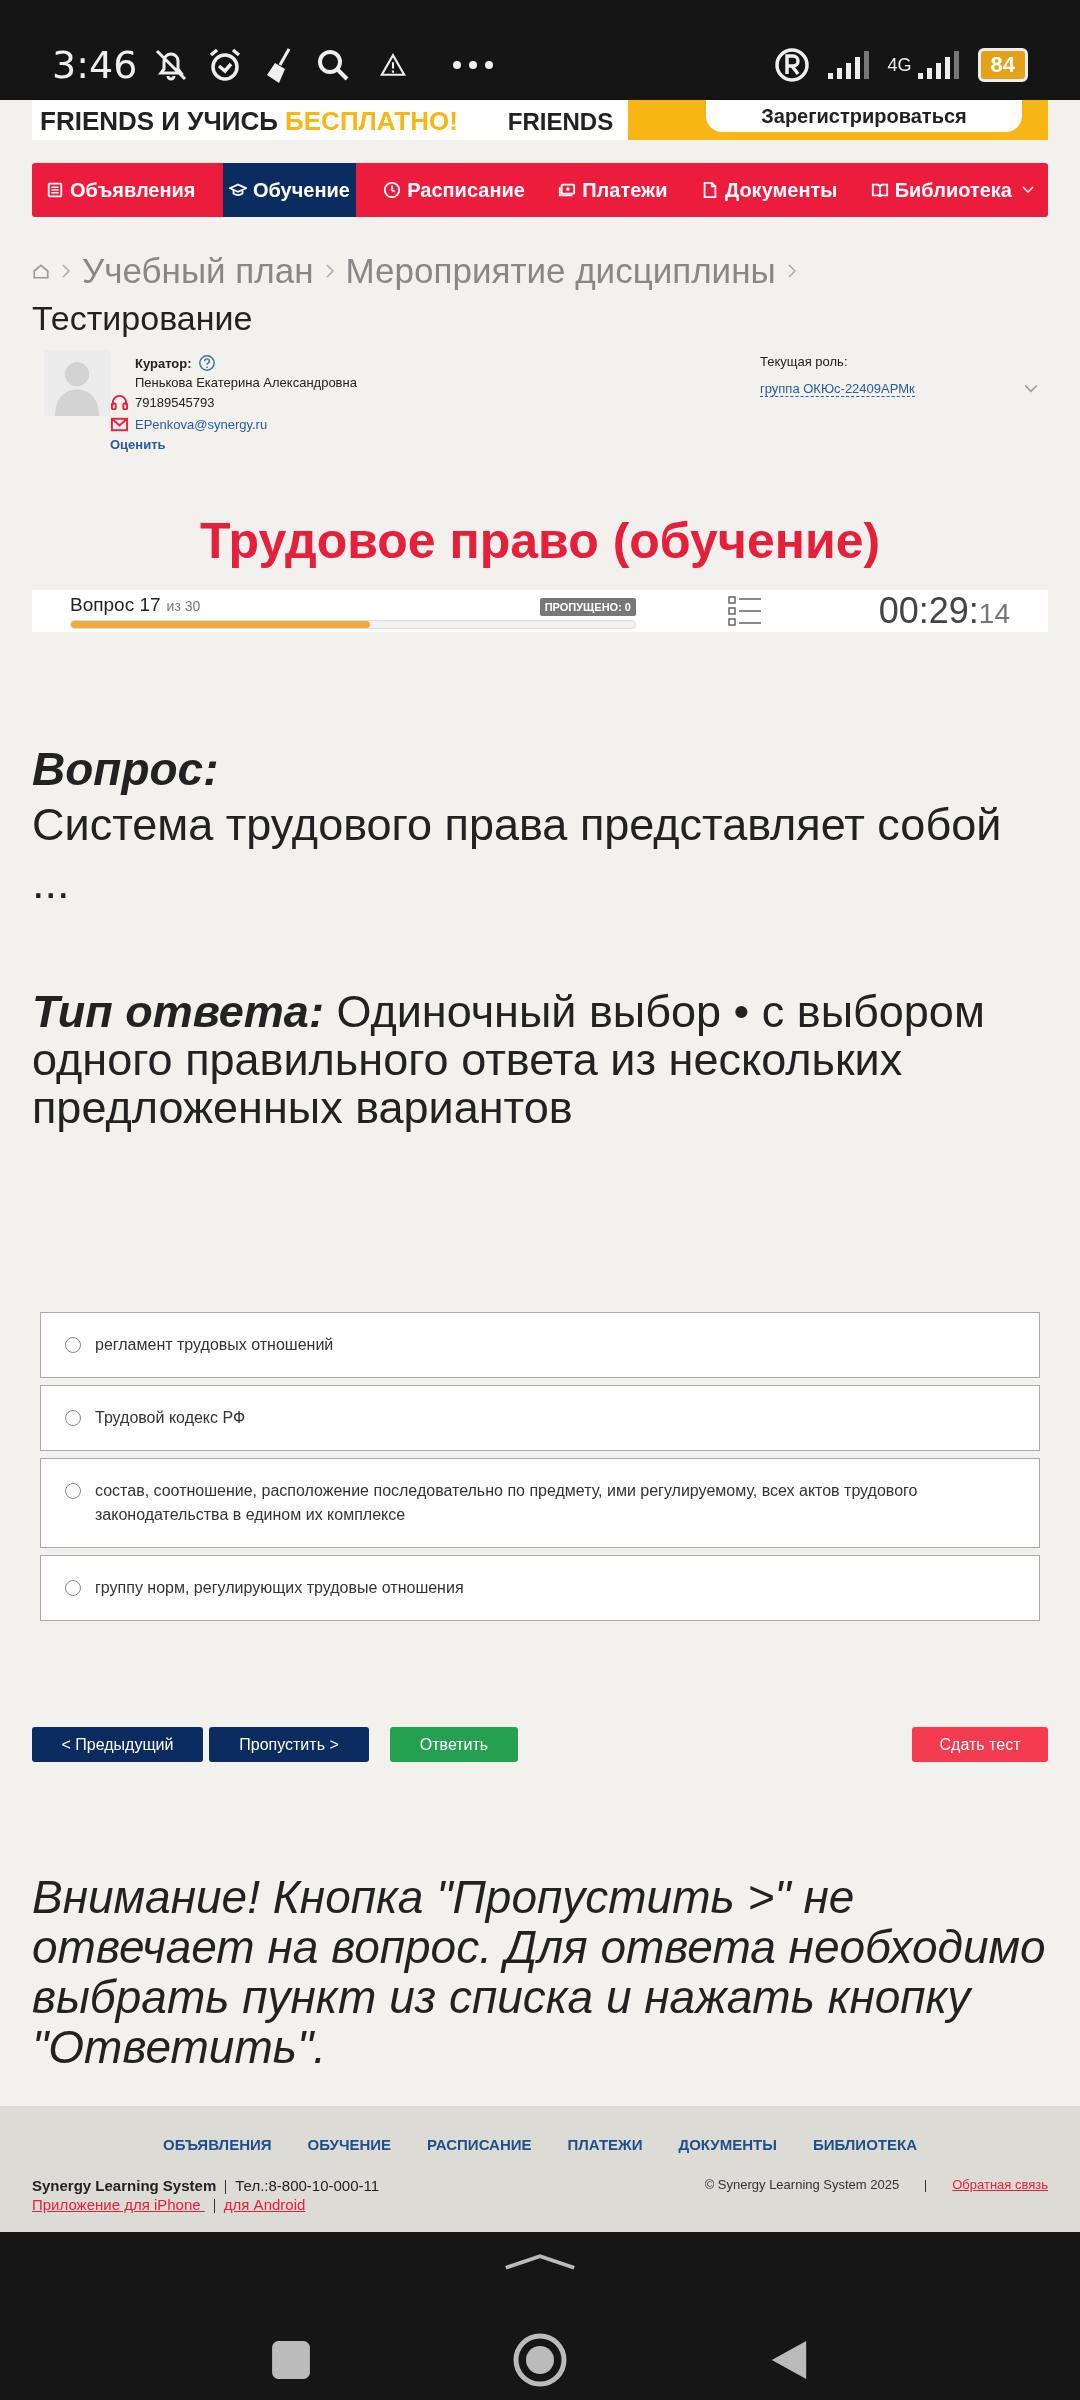 This screenshot has height=2400, width=1080. Describe the element at coordinates (1000, 2184) in the screenshot. I see `feedback-link: Обратная связь` at that location.